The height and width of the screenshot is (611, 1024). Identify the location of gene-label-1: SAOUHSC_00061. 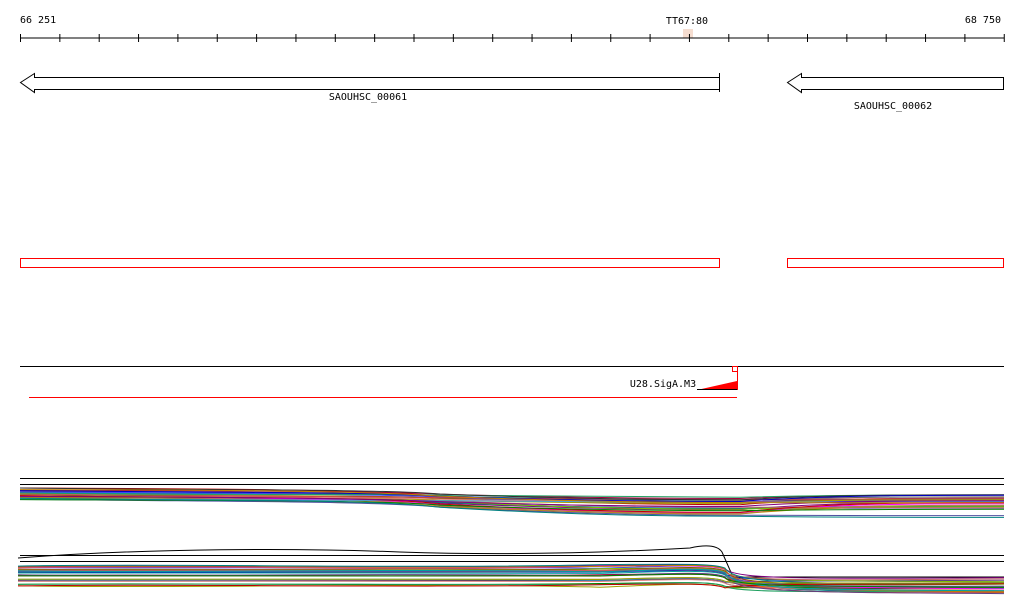
(368, 97).